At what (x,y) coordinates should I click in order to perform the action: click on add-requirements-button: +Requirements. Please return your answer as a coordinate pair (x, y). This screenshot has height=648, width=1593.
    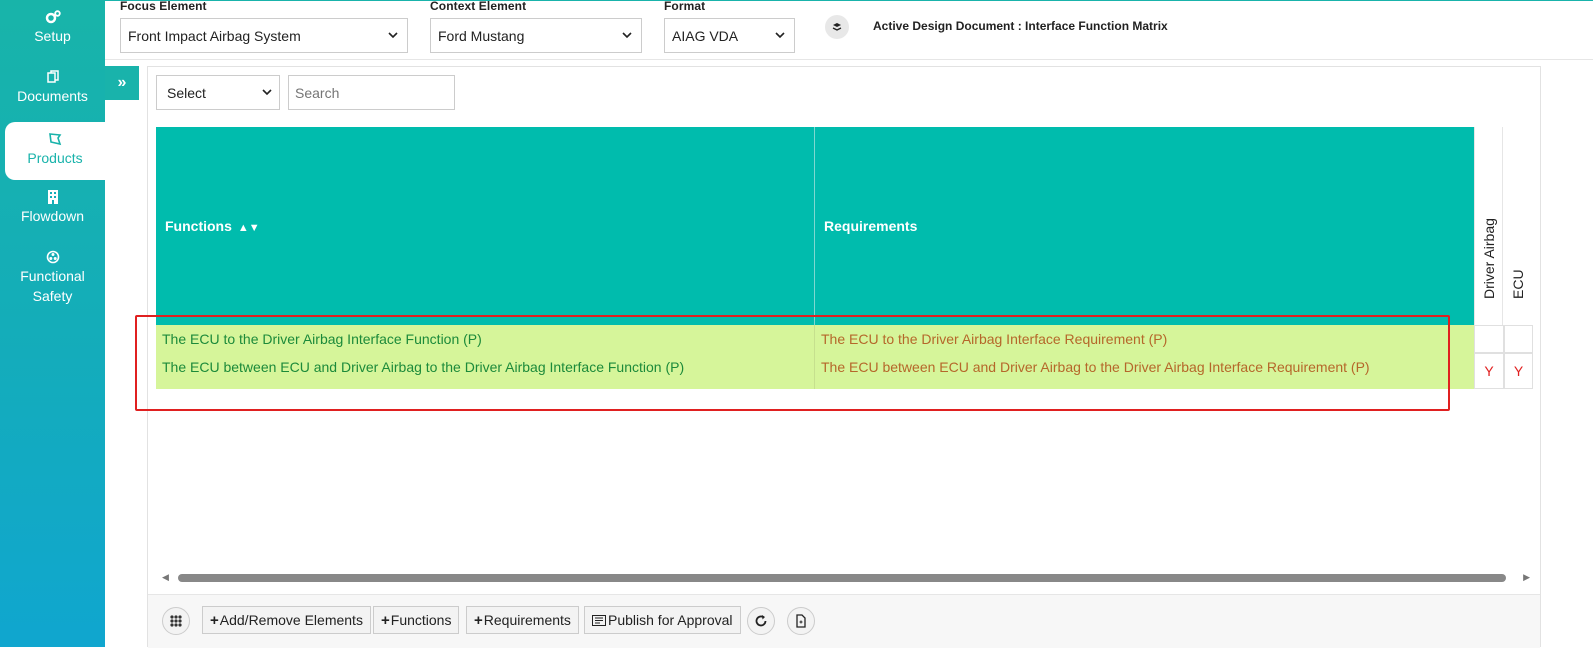
    Looking at the image, I should click on (522, 620).